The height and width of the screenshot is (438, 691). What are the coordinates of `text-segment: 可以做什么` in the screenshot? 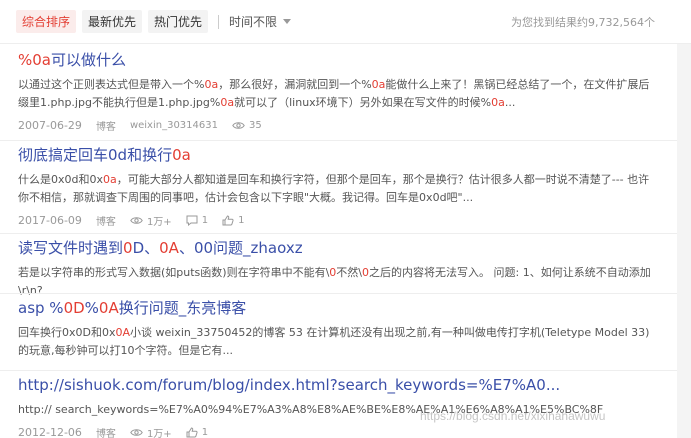 It's located at (89, 60).